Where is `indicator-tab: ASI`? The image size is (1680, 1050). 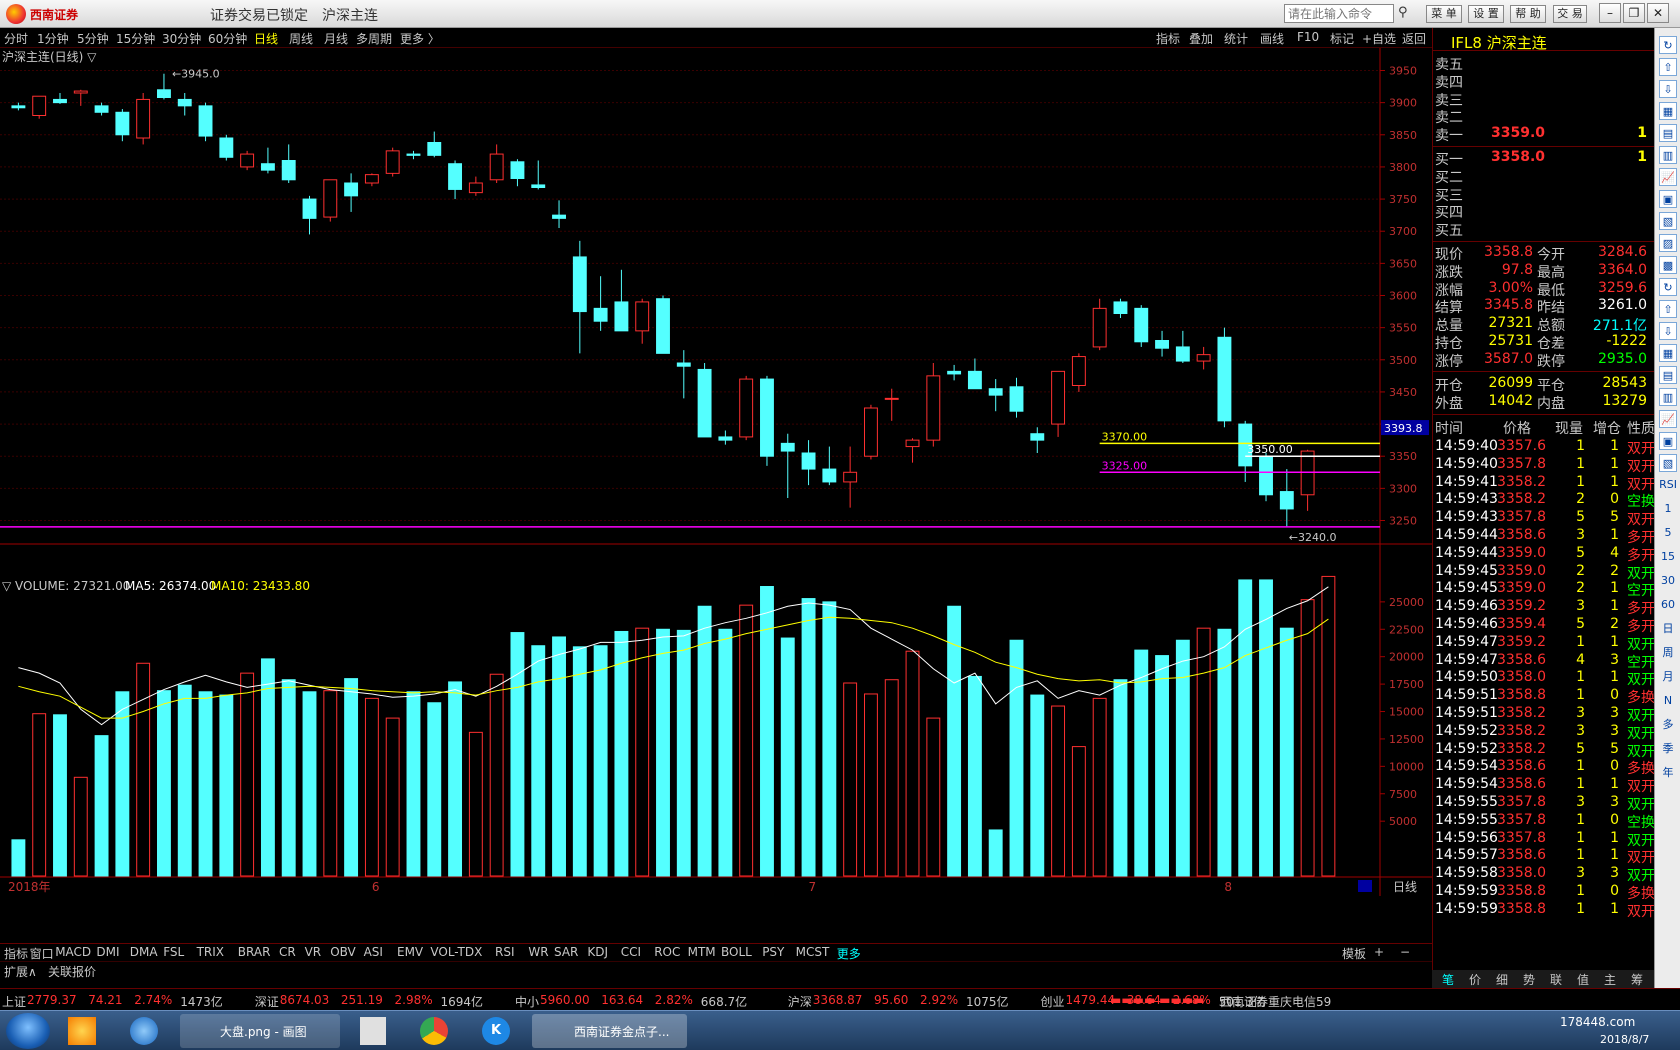
indicator-tab: ASI is located at coordinates (373, 952).